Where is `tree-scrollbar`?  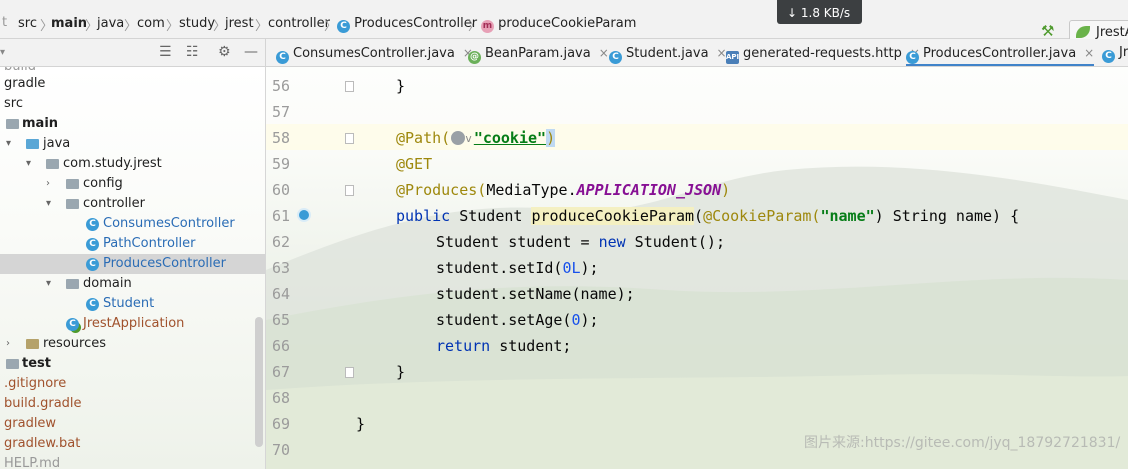
tree-scrollbar is located at coordinates (259, 382).